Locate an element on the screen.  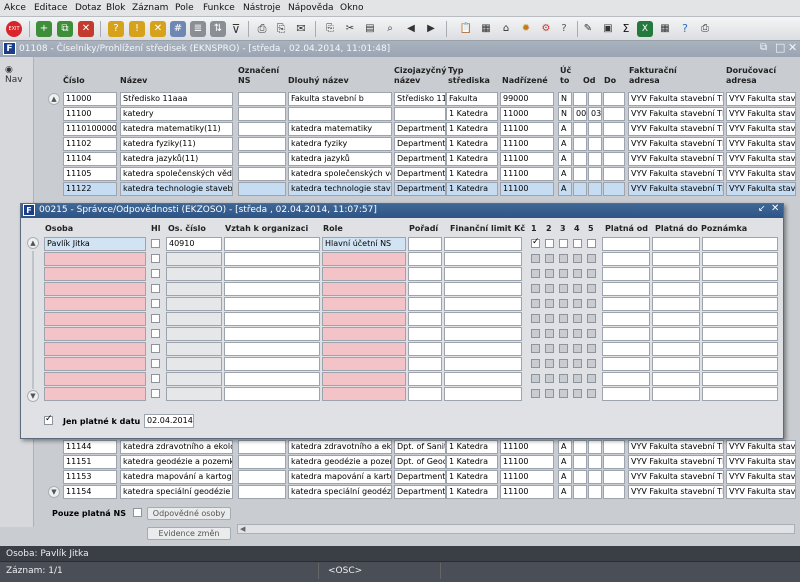
sort-icon: ⇅ is located at coordinates (218, 29).